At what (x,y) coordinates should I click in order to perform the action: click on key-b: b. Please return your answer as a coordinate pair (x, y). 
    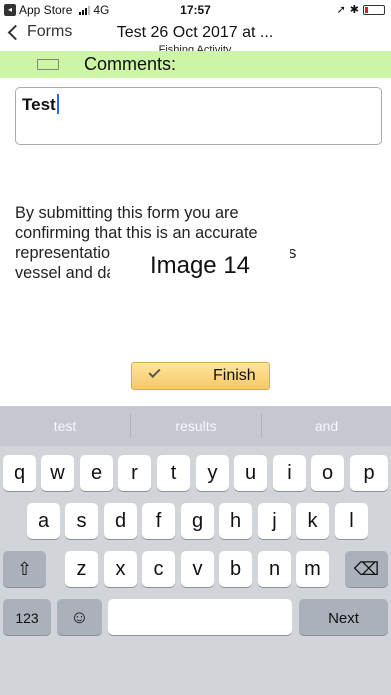
    Looking at the image, I should click on (235, 569).